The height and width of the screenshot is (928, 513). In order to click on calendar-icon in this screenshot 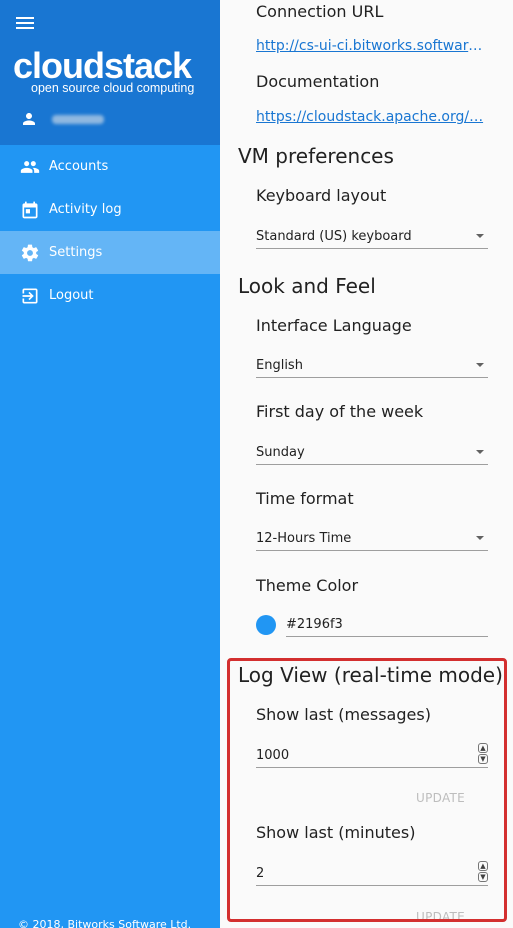, I will do `click(30, 210)`.